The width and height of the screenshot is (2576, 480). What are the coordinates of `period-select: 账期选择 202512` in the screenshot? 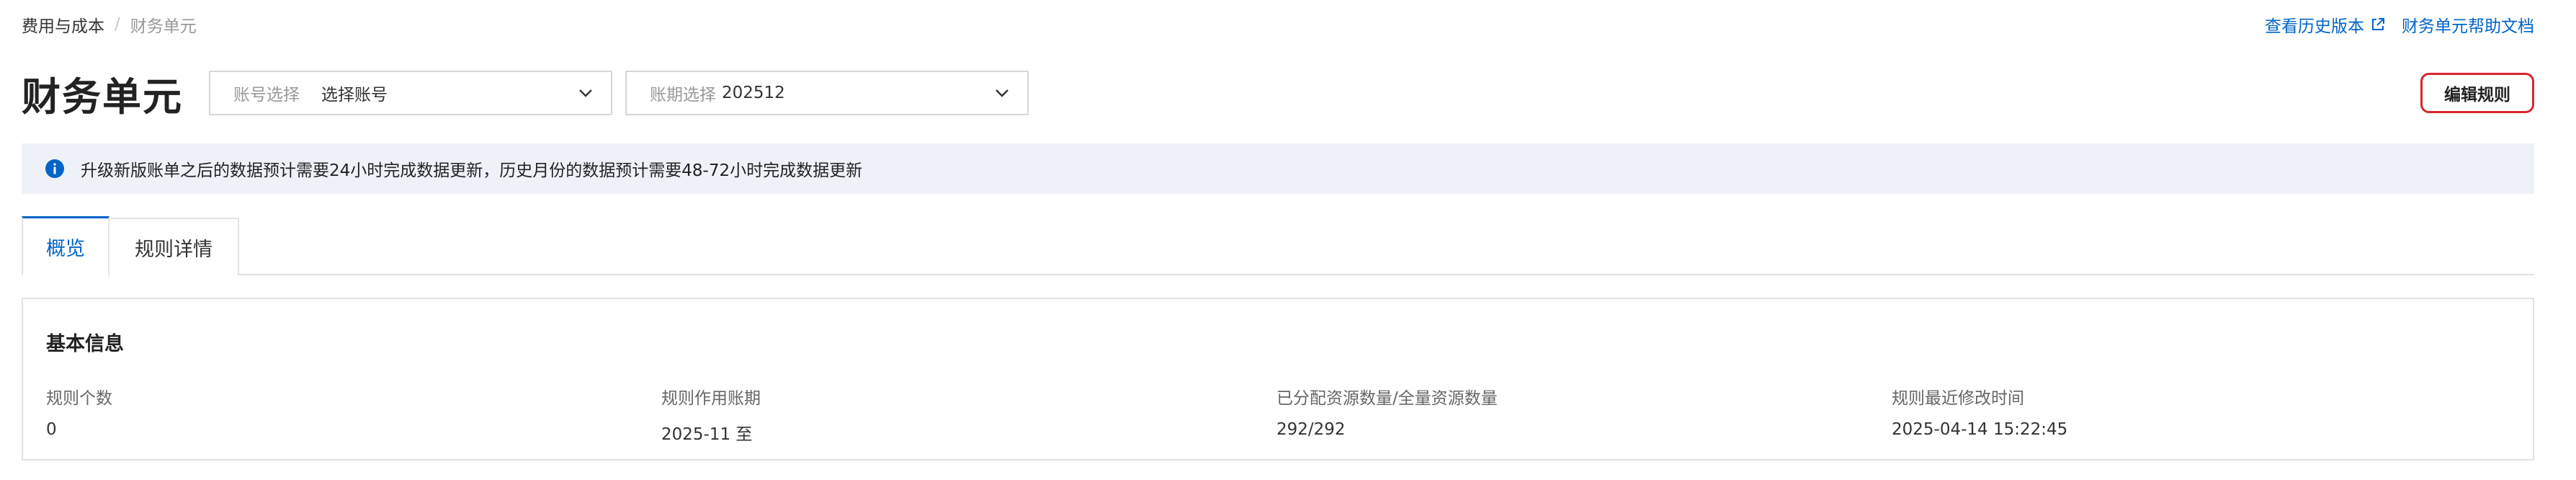 It's located at (827, 93).